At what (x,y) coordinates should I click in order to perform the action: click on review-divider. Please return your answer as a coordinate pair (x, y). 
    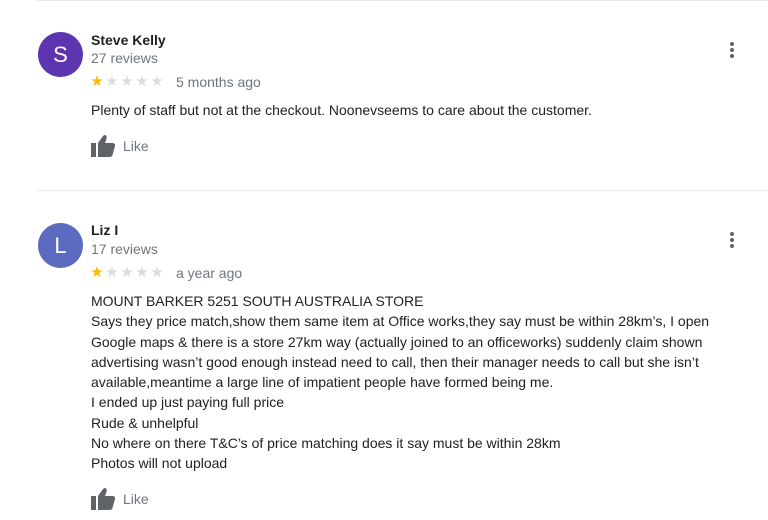
    Looking at the image, I should click on (402, 190).